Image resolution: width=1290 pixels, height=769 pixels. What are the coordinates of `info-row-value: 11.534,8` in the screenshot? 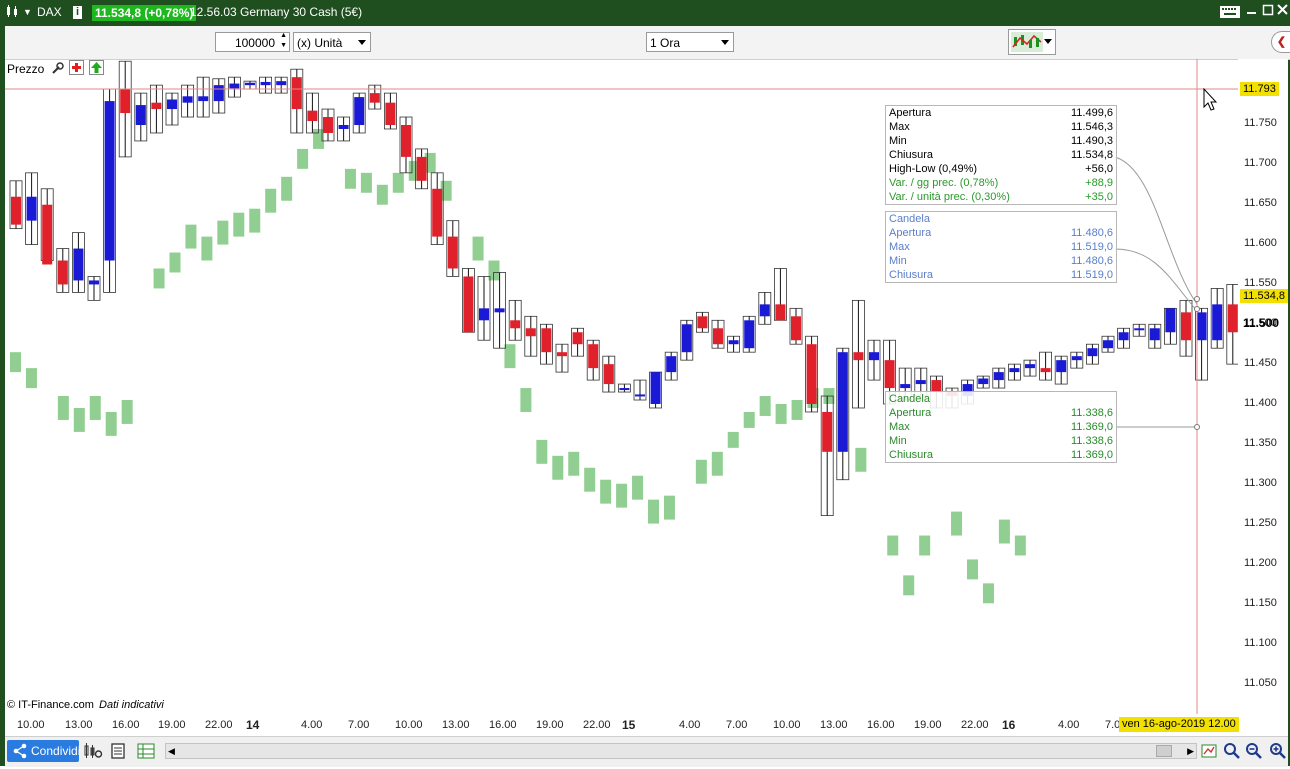 It's located at (1091, 155).